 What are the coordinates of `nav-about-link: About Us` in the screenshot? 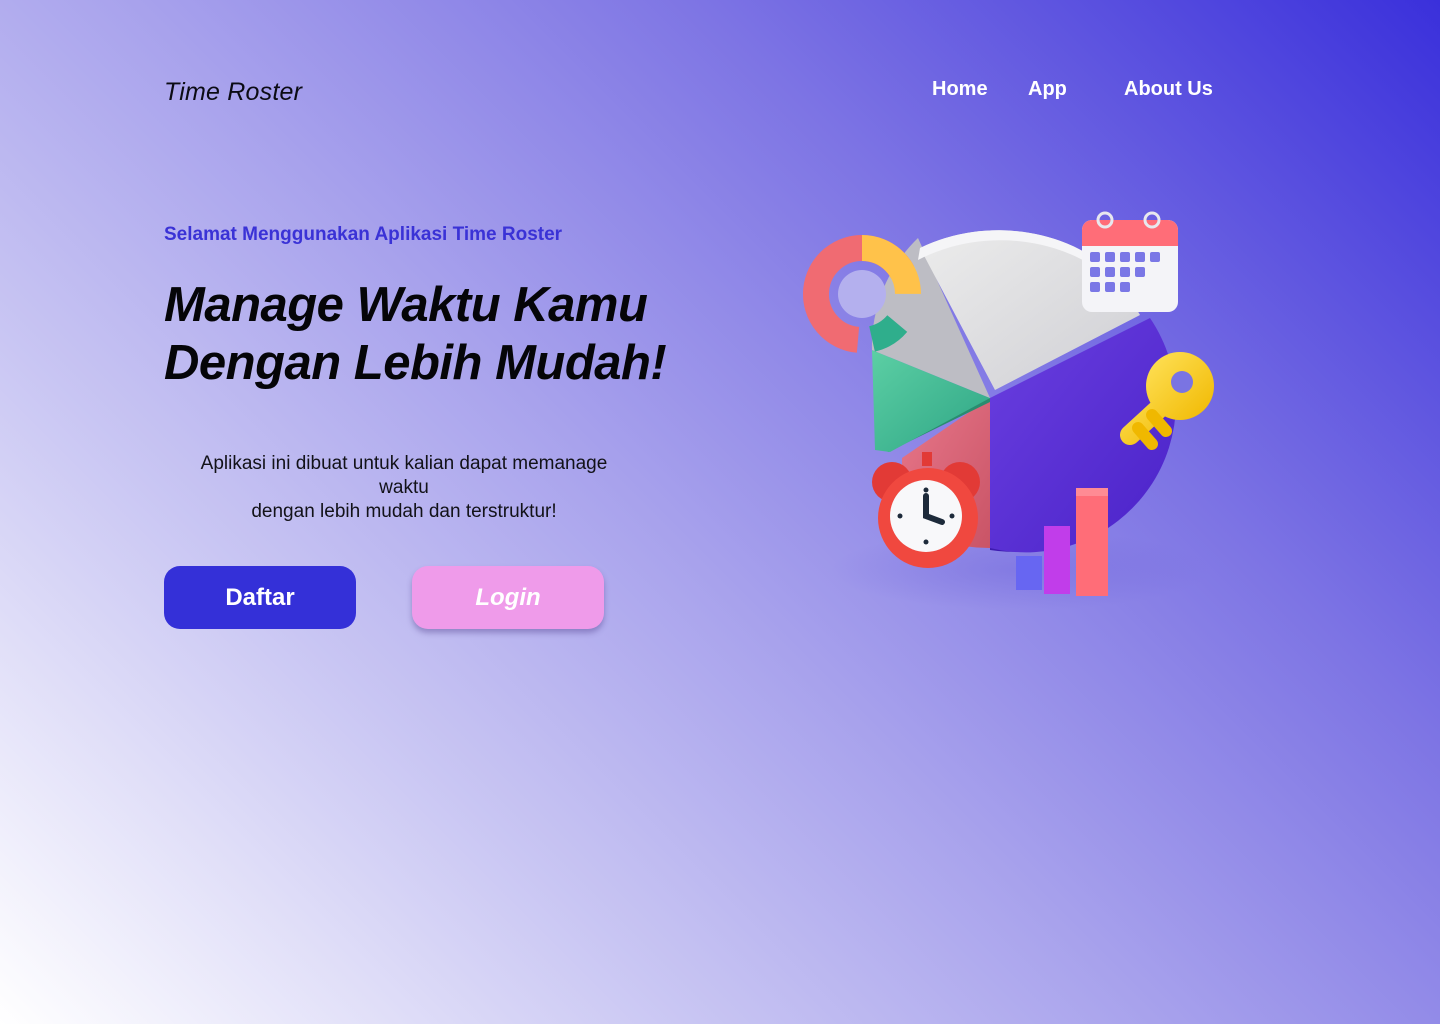 It's located at (1168, 89).